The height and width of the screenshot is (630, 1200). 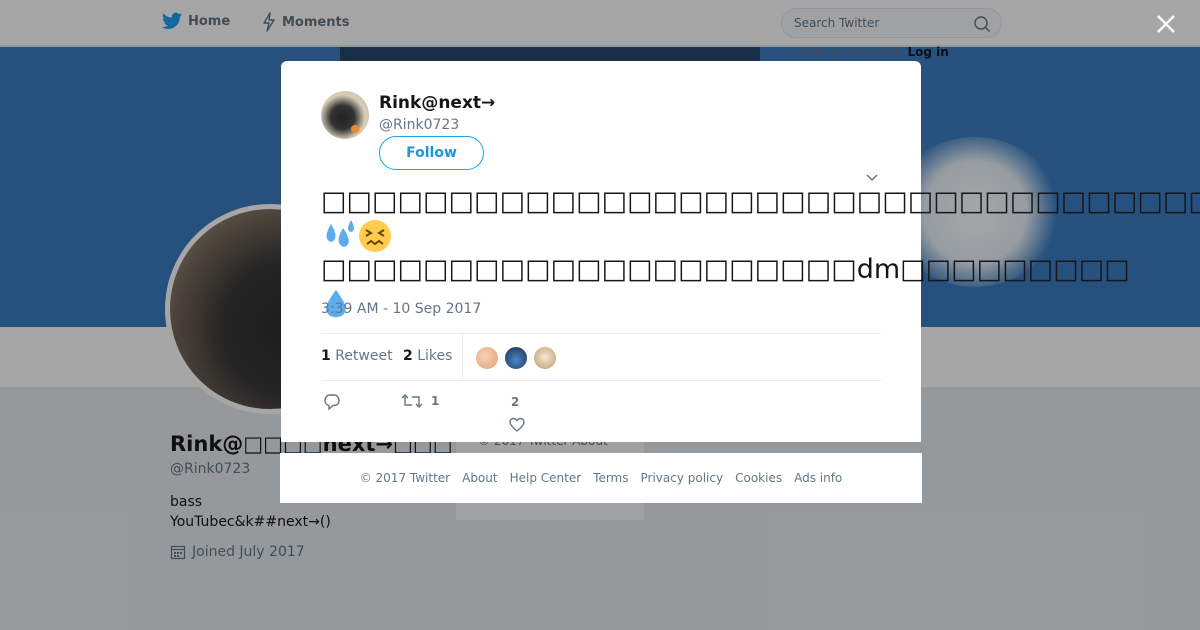 What do you see at coordinates (725, 269) in the screenshot?
I see `tweet-text-2: □□□□□□□□□□□□□□□□□□□□□dm□□□□□□□□□` at bounding box center [725, 269].